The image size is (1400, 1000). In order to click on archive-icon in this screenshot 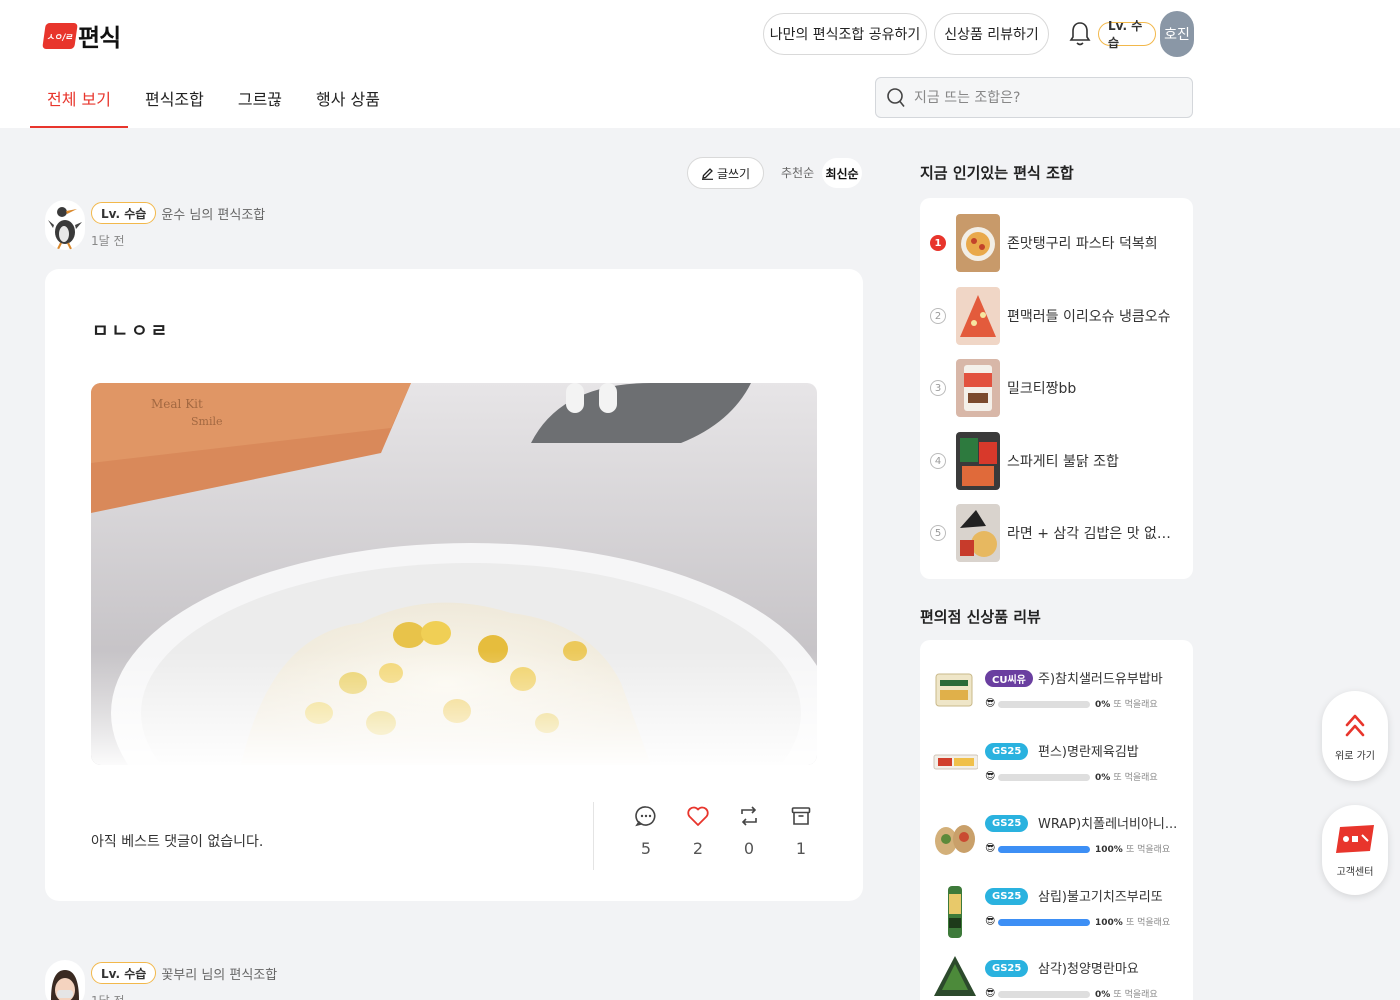, I will do `click(801, 816)`.